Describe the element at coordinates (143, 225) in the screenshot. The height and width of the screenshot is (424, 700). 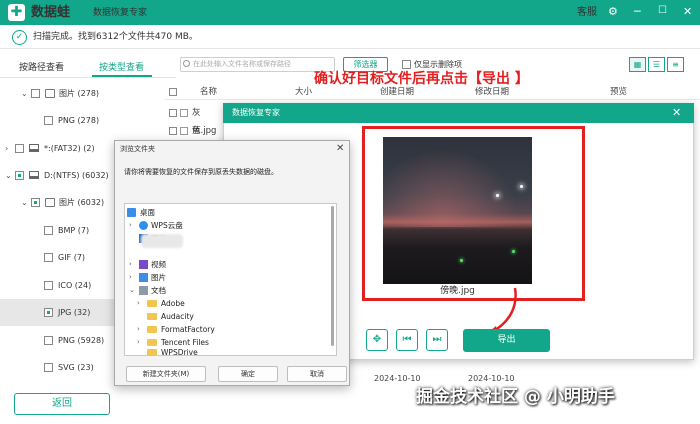
I see `cloud-icon` at that location.